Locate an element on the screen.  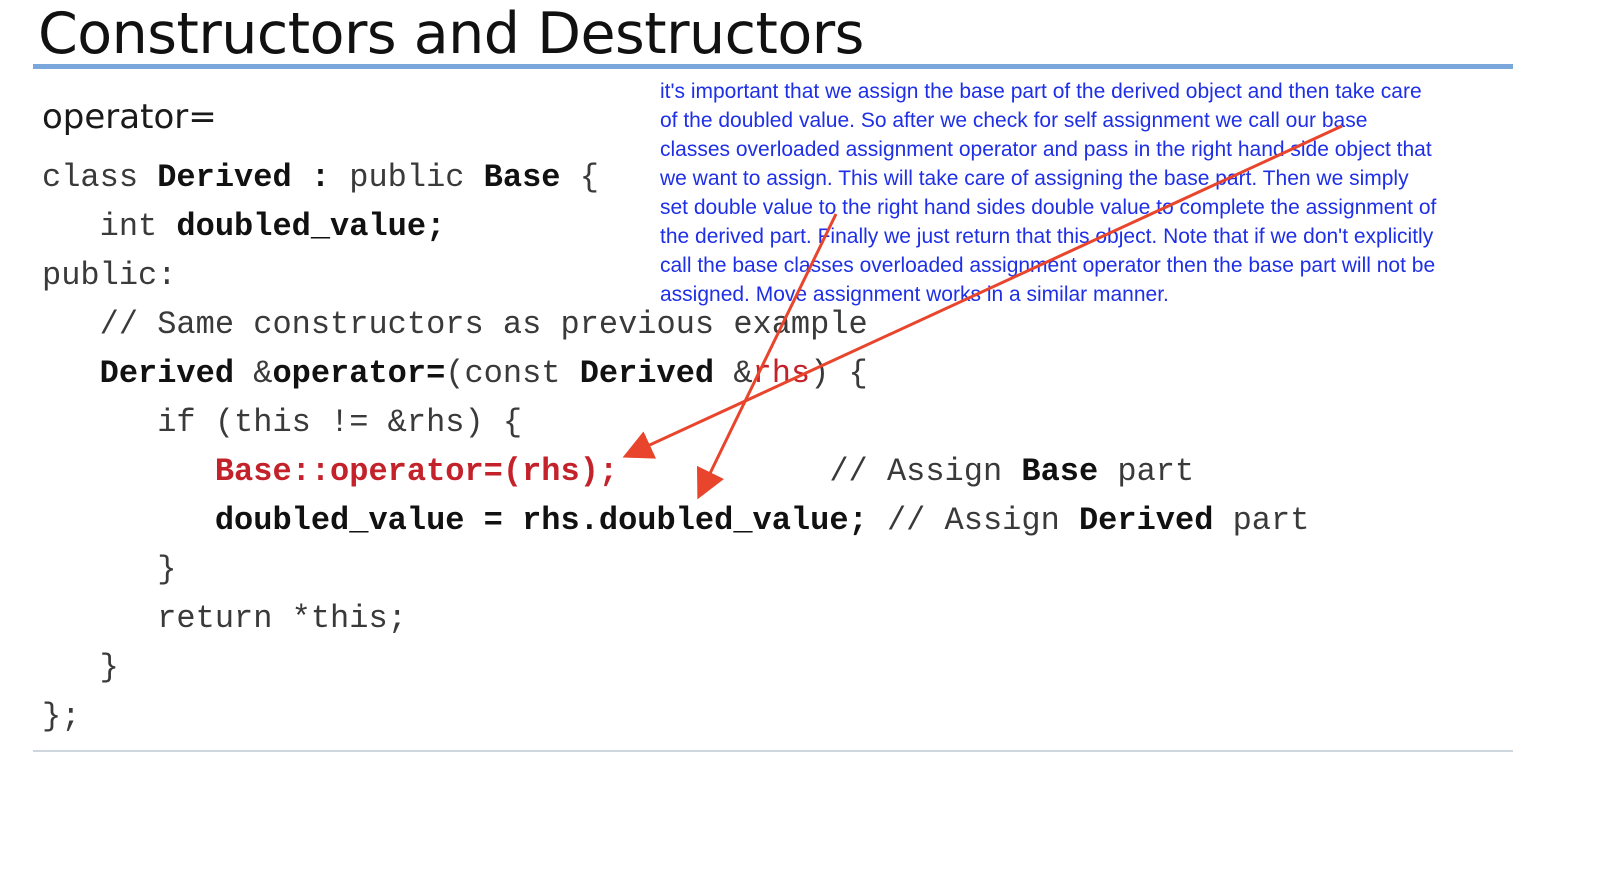
code-token-doubled-assign: doubled_value = rhs.doubled_value; is located at coordinates (541, 520).